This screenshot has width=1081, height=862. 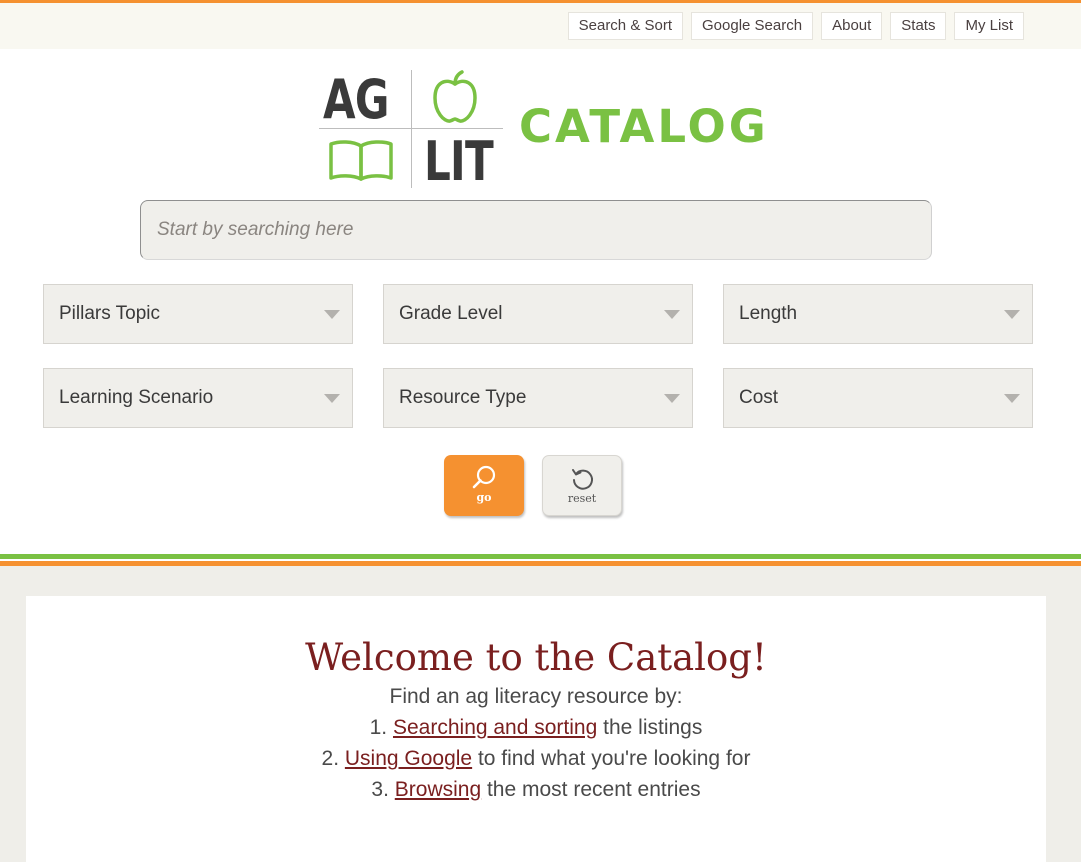 What do you see at coordinates (918, 26) in the screenshot?
I see `nav-stats: Stats` at bounding box center [918, 26].